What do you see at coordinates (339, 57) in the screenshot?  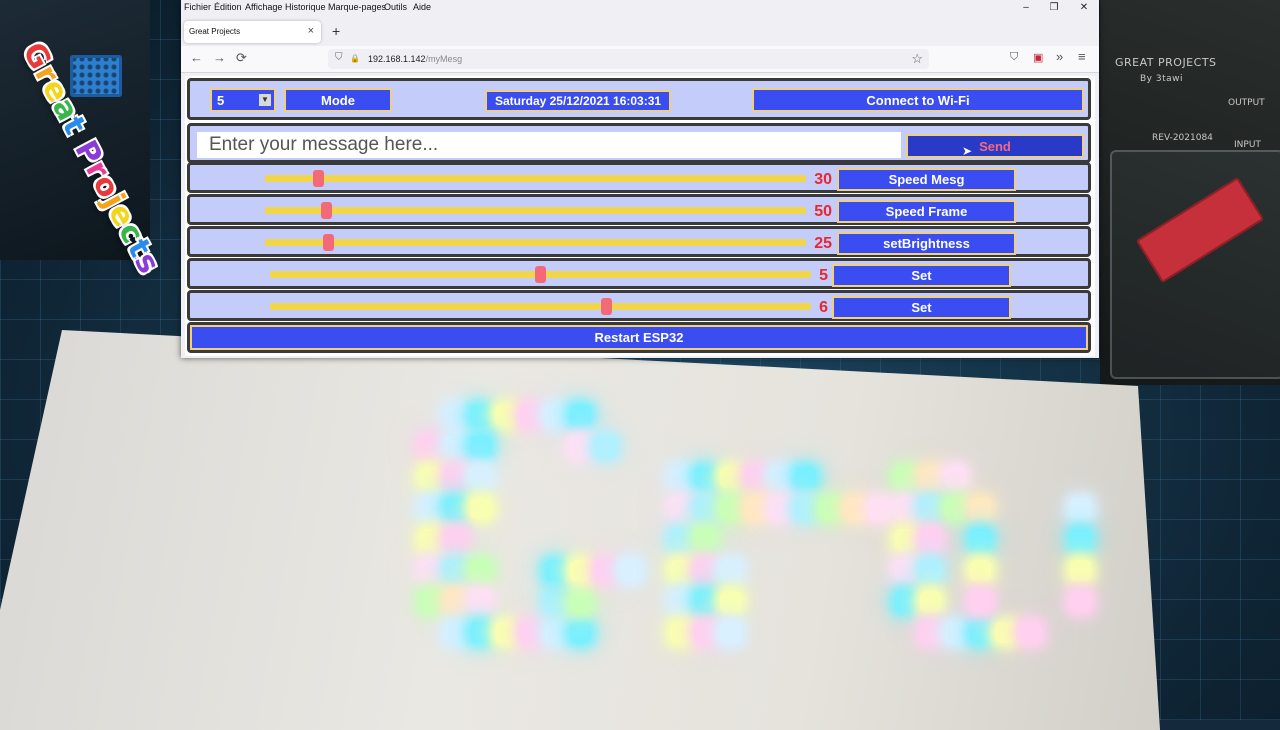 I see `shield-icon: ⛉` at bounding box center [339, 57].